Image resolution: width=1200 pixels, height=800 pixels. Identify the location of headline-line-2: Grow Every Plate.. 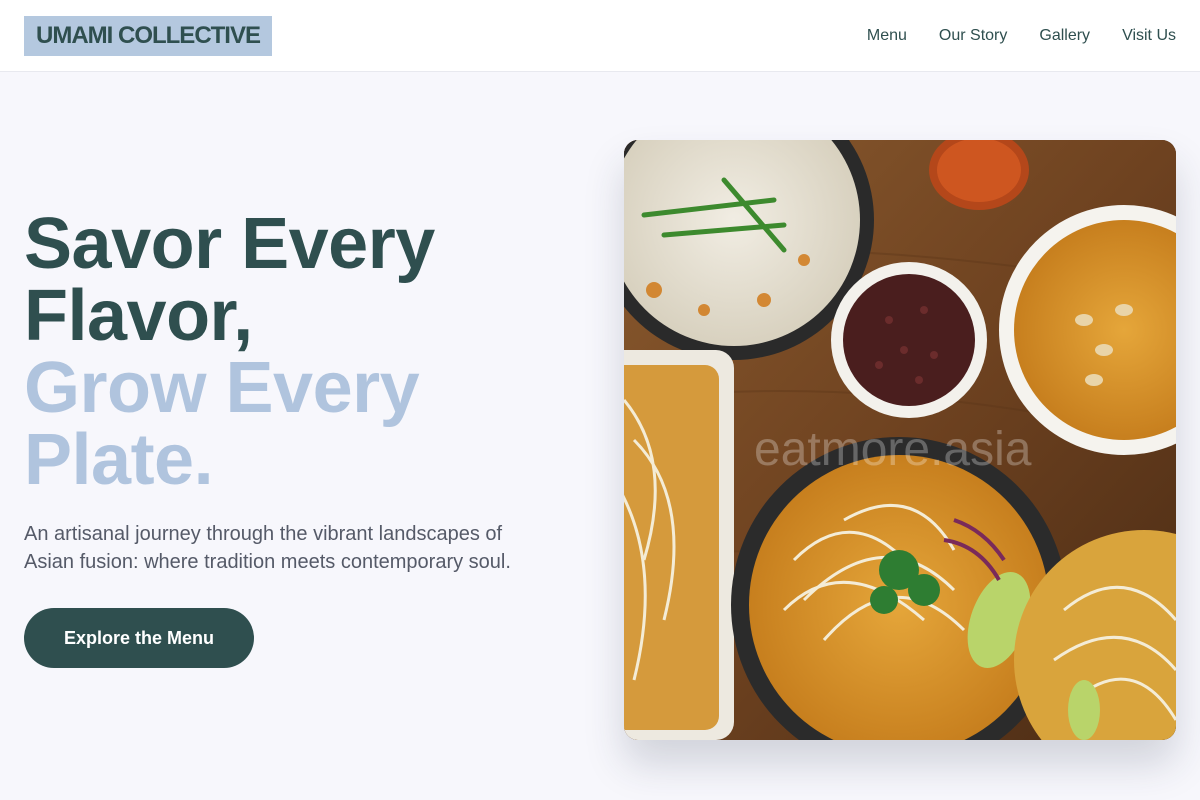
(222, 424).